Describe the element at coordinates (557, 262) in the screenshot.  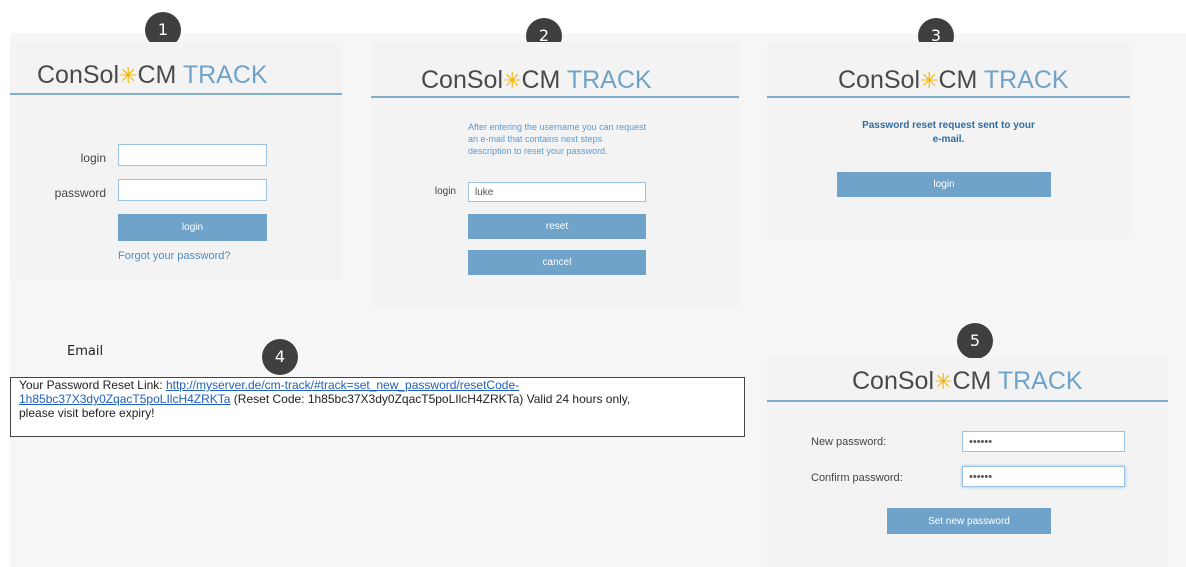
I see `cancel-button: cancel` at that location.